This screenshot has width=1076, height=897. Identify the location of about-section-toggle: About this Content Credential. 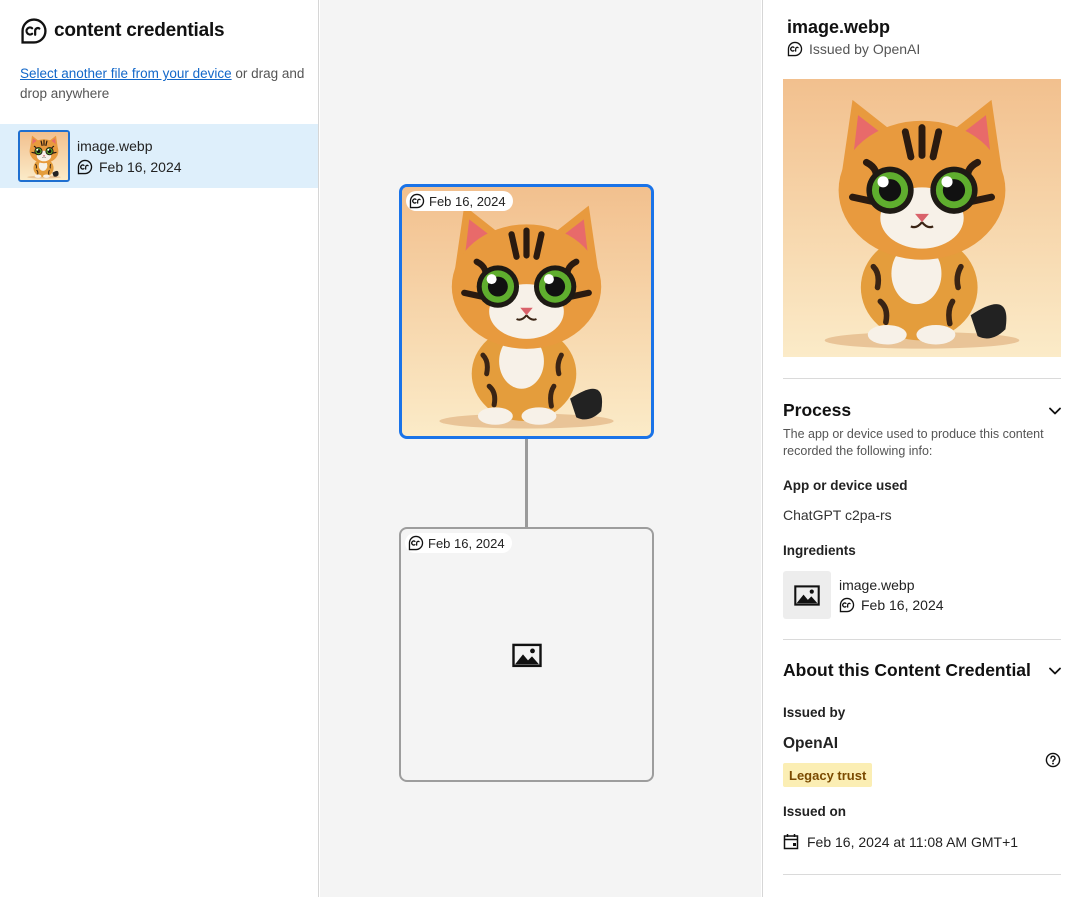
(922, 670).